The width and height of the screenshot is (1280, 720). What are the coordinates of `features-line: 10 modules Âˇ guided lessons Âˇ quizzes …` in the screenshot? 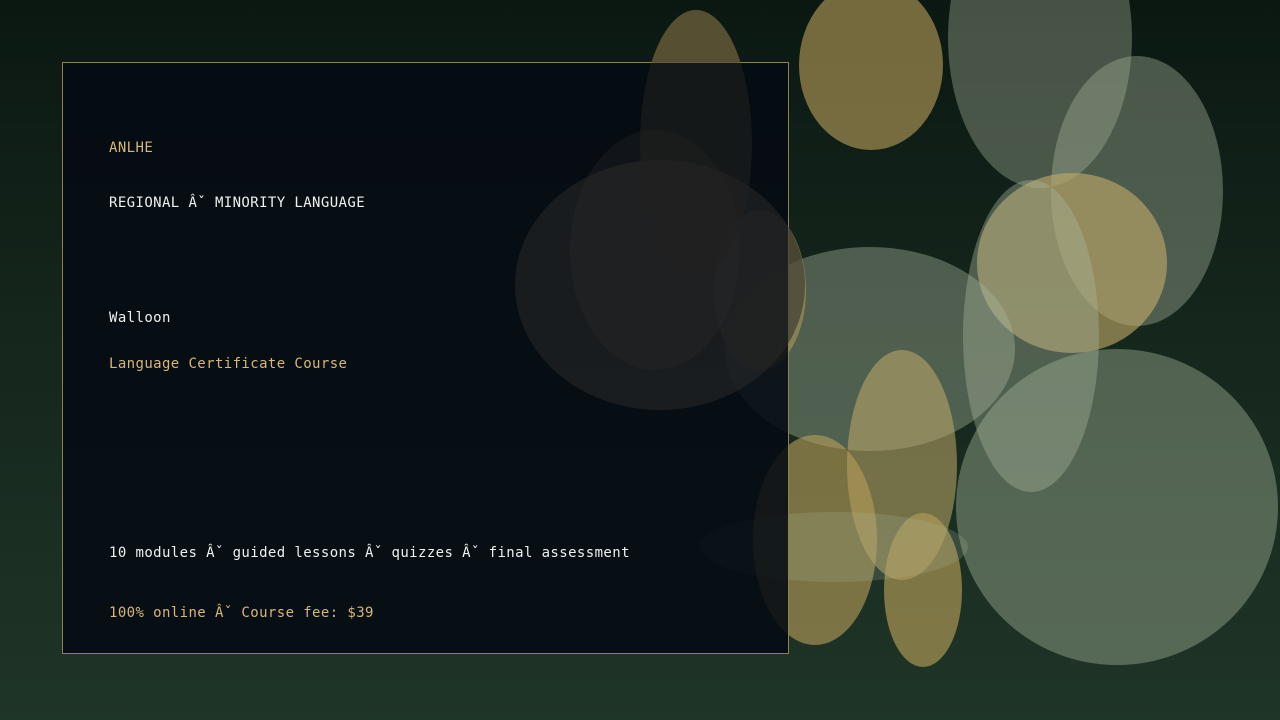 It's located at (369, 553).